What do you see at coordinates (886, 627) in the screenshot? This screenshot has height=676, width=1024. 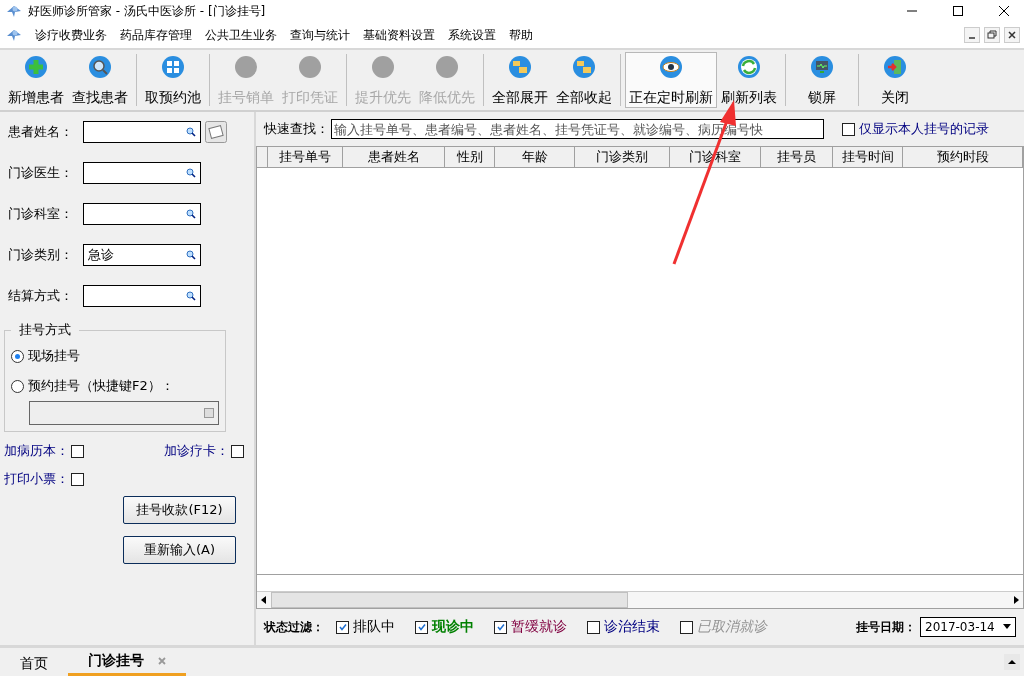 I see `date-label: 挂号日期：` at bounding box center [886, 627].